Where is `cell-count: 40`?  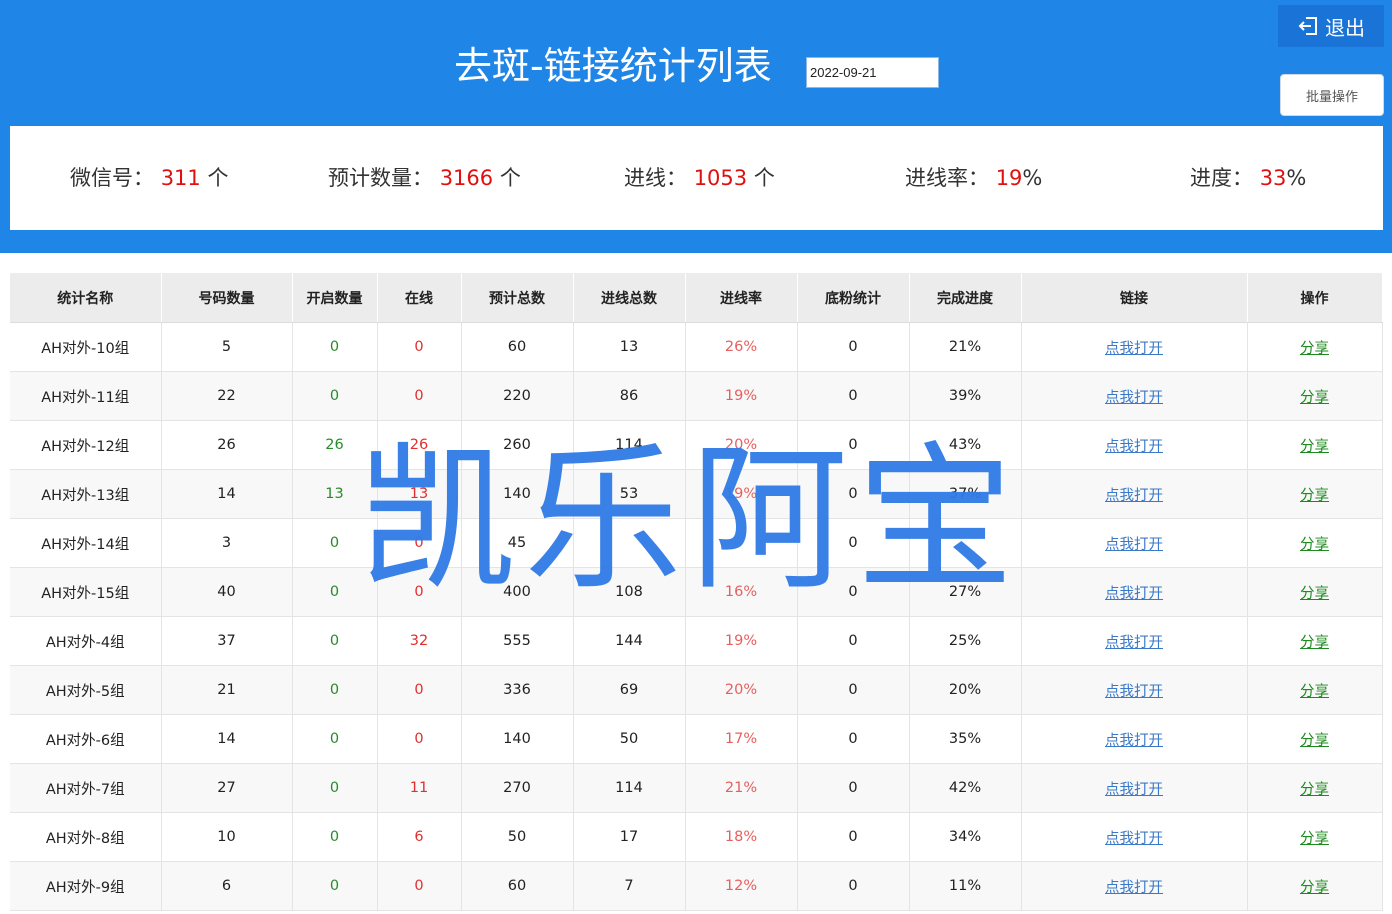 cell-count: 40 is located at coordinates (227, 592).